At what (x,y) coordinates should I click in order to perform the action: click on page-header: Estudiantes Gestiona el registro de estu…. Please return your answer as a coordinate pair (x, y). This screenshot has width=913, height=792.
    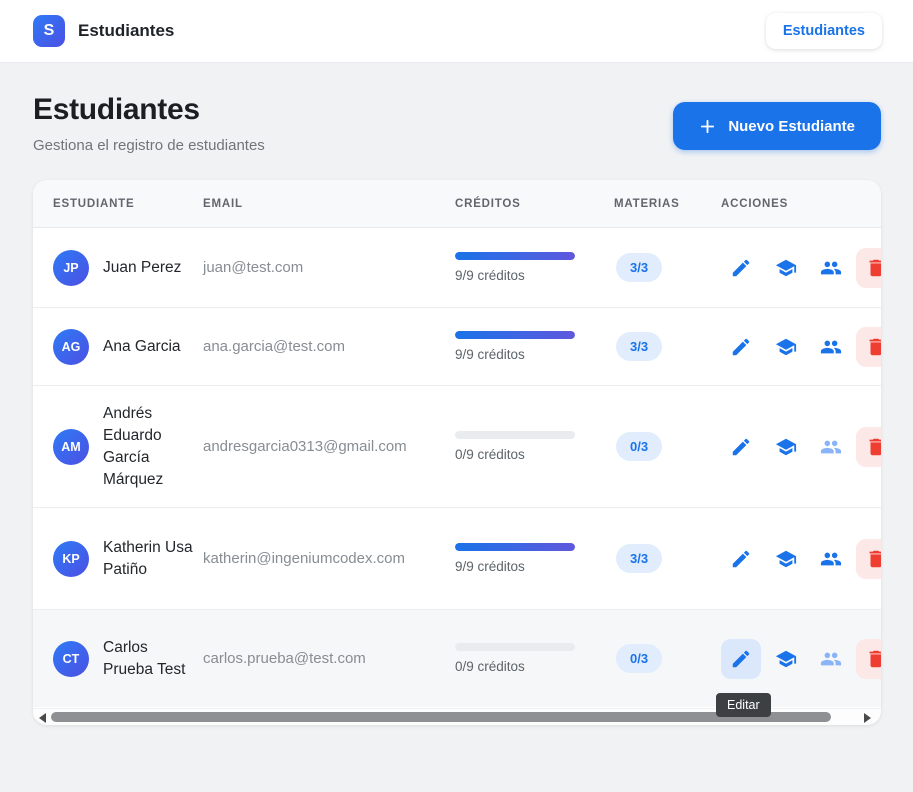
    Looking at the image, I should click on (457, 123).